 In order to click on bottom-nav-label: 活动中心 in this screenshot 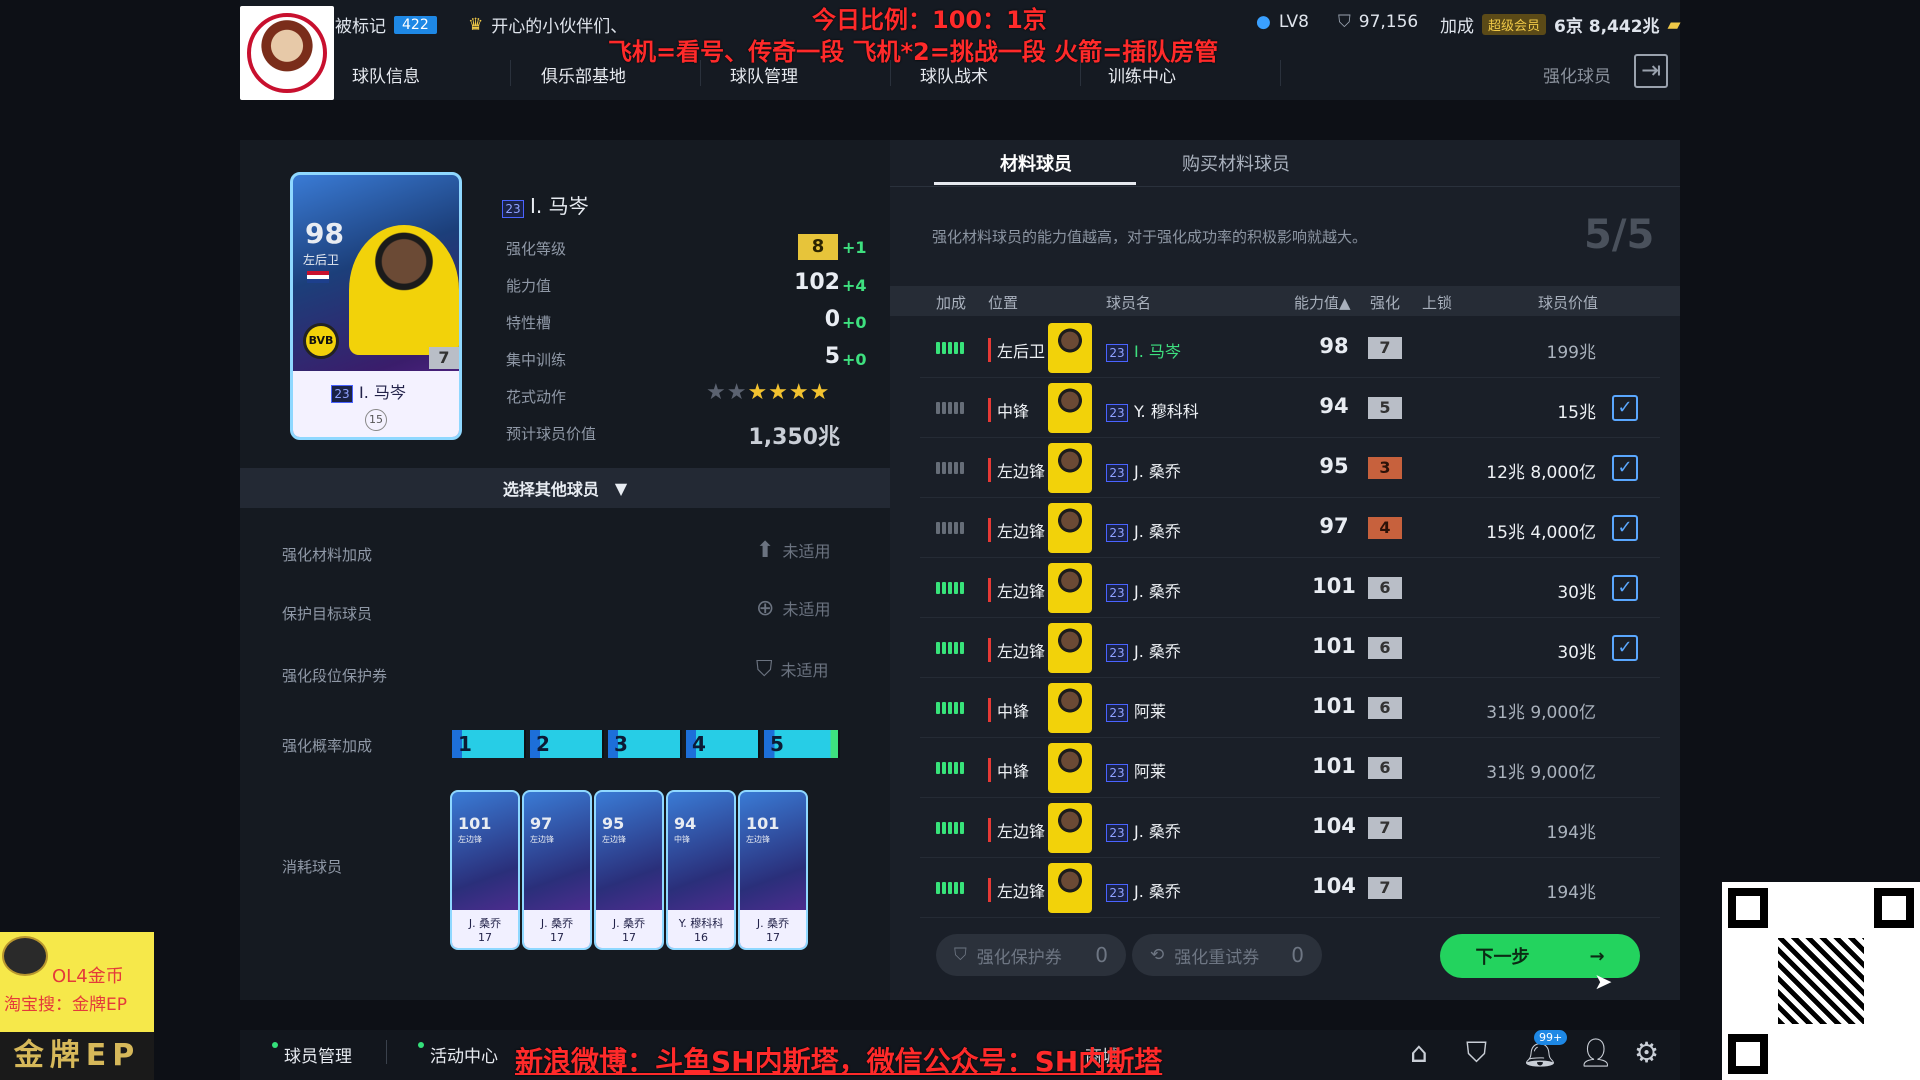, I will do `click(464, 1057)`.